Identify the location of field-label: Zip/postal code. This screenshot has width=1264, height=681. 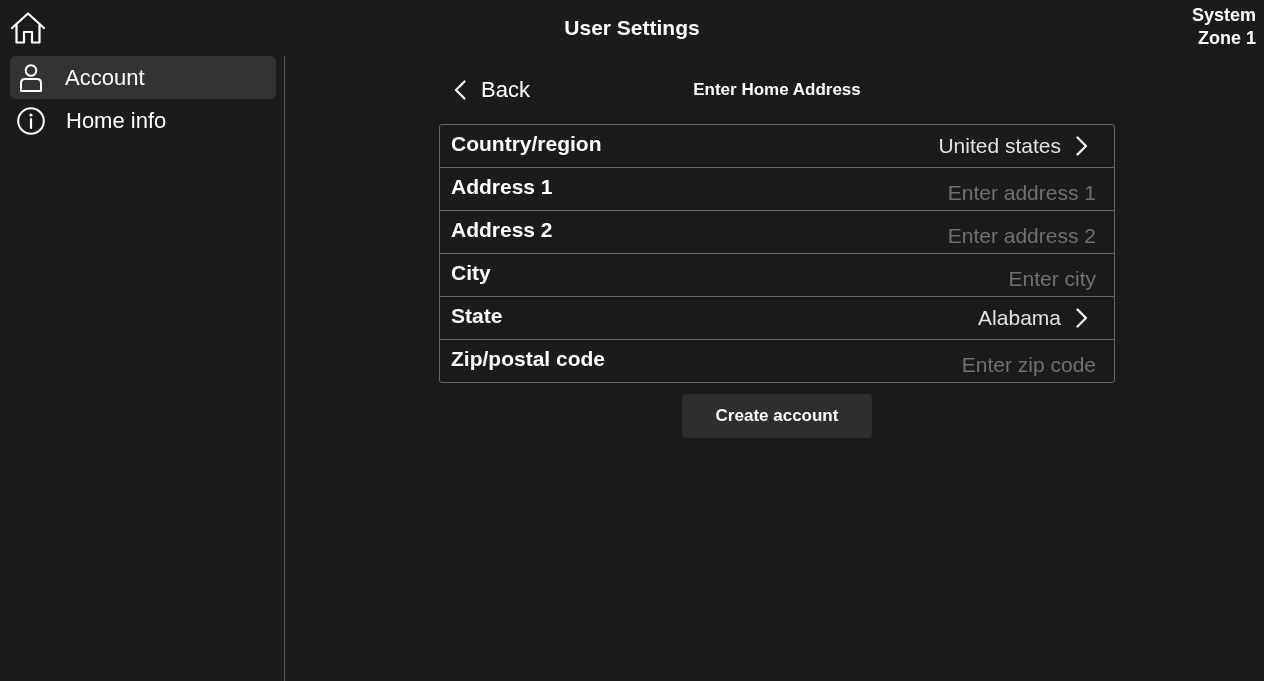
(528, 359).